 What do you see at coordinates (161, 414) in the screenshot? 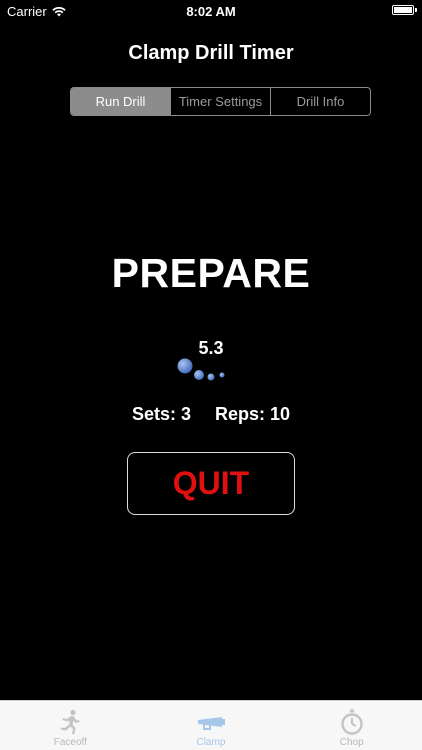
I see `sets-count: Sets: 3` at bounding box center [161, 414].